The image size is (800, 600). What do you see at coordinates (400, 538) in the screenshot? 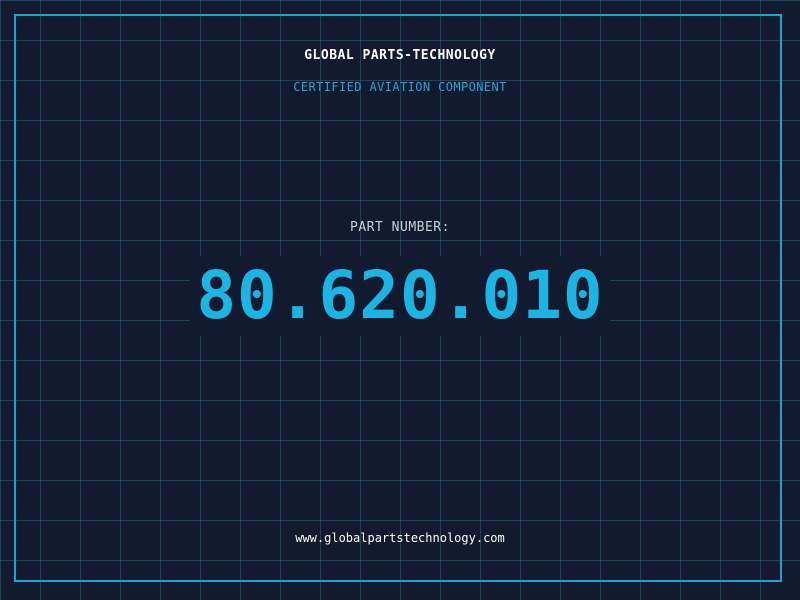
I see `website-url: www.globalpartstechnology.com` at bounding box center [400, 538].